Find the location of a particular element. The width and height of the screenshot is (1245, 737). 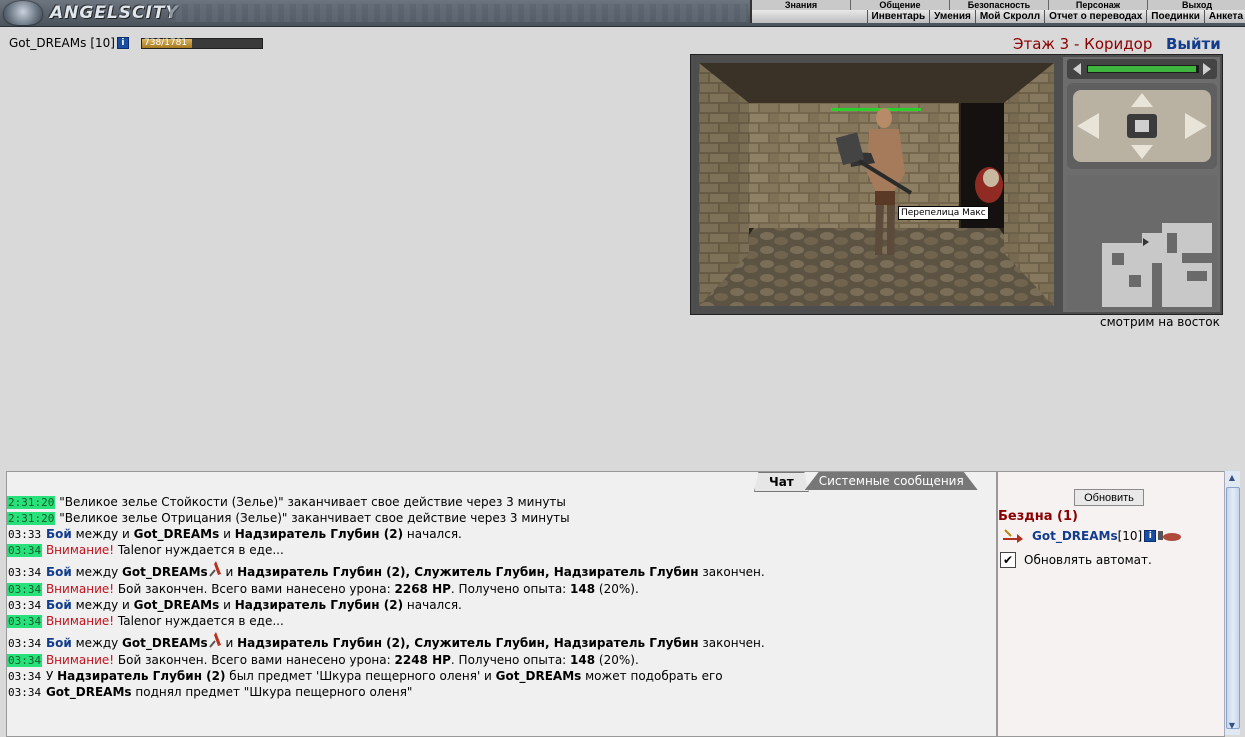

chat-scrollbar: ▲ ▼ is located at coordinates (1232, 603).